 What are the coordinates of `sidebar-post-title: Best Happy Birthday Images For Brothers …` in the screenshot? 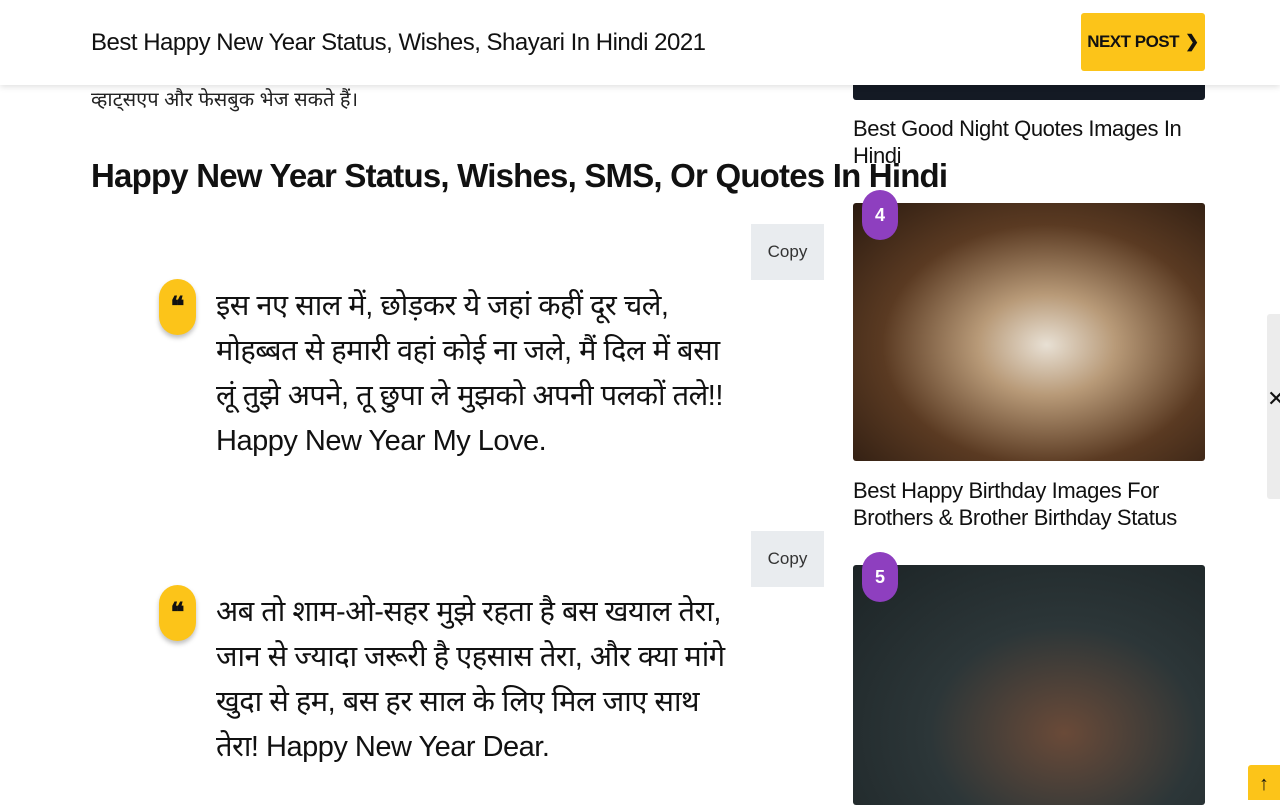 It's located at (1029, 504).